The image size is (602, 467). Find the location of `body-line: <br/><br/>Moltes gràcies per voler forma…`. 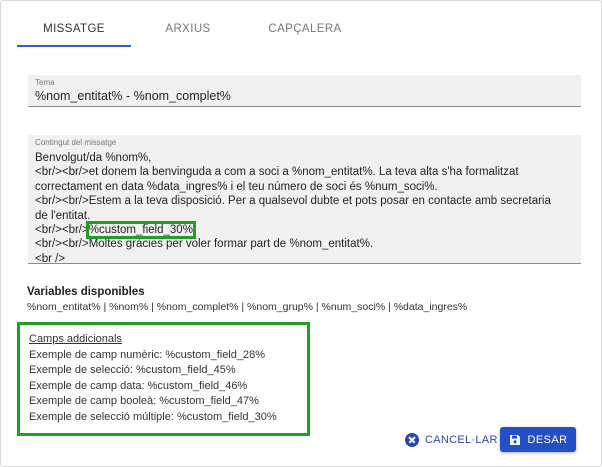

body-line: <br/><br/>Moltes gràcies per voler forma… is located at coordinates (204, 244).